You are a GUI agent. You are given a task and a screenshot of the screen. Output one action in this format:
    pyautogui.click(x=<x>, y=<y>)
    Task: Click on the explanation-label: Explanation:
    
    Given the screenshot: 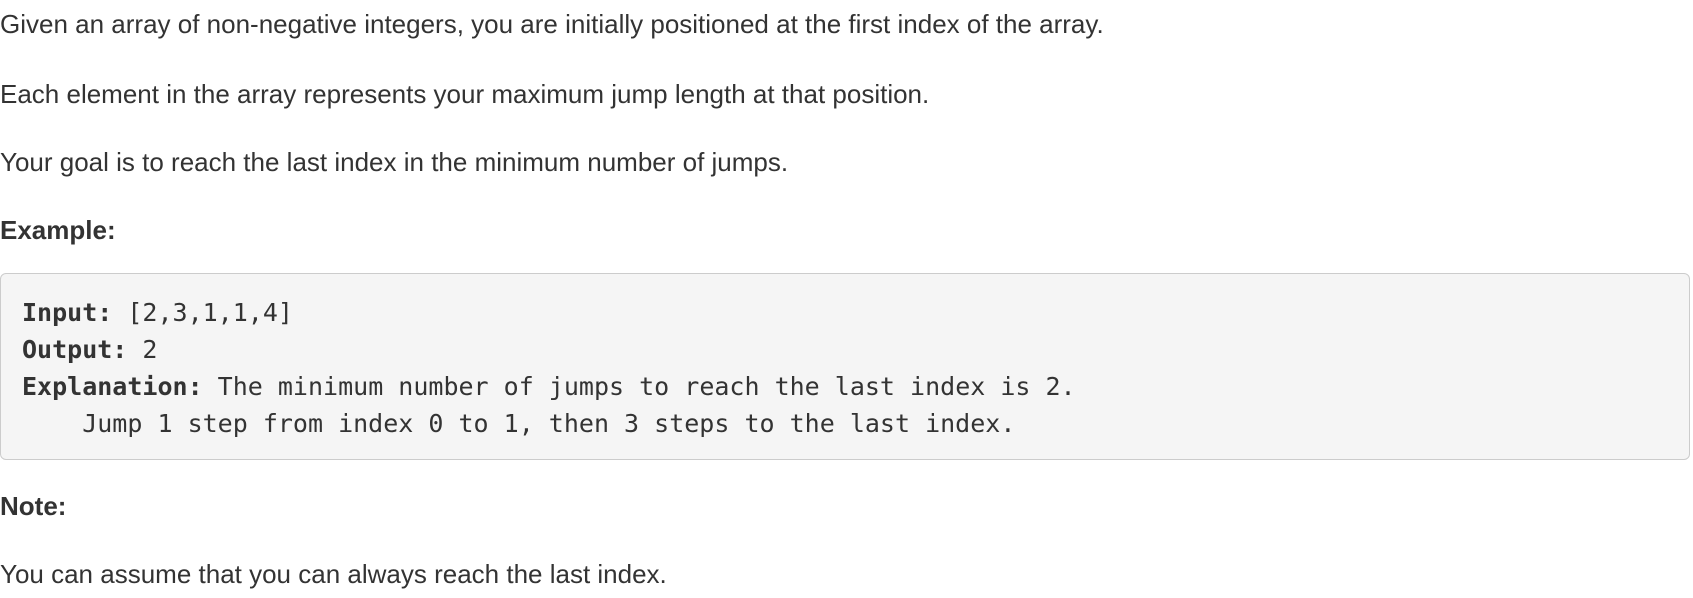 What is the action you would take?
    pyautogui.click(x=112, y=386)
    